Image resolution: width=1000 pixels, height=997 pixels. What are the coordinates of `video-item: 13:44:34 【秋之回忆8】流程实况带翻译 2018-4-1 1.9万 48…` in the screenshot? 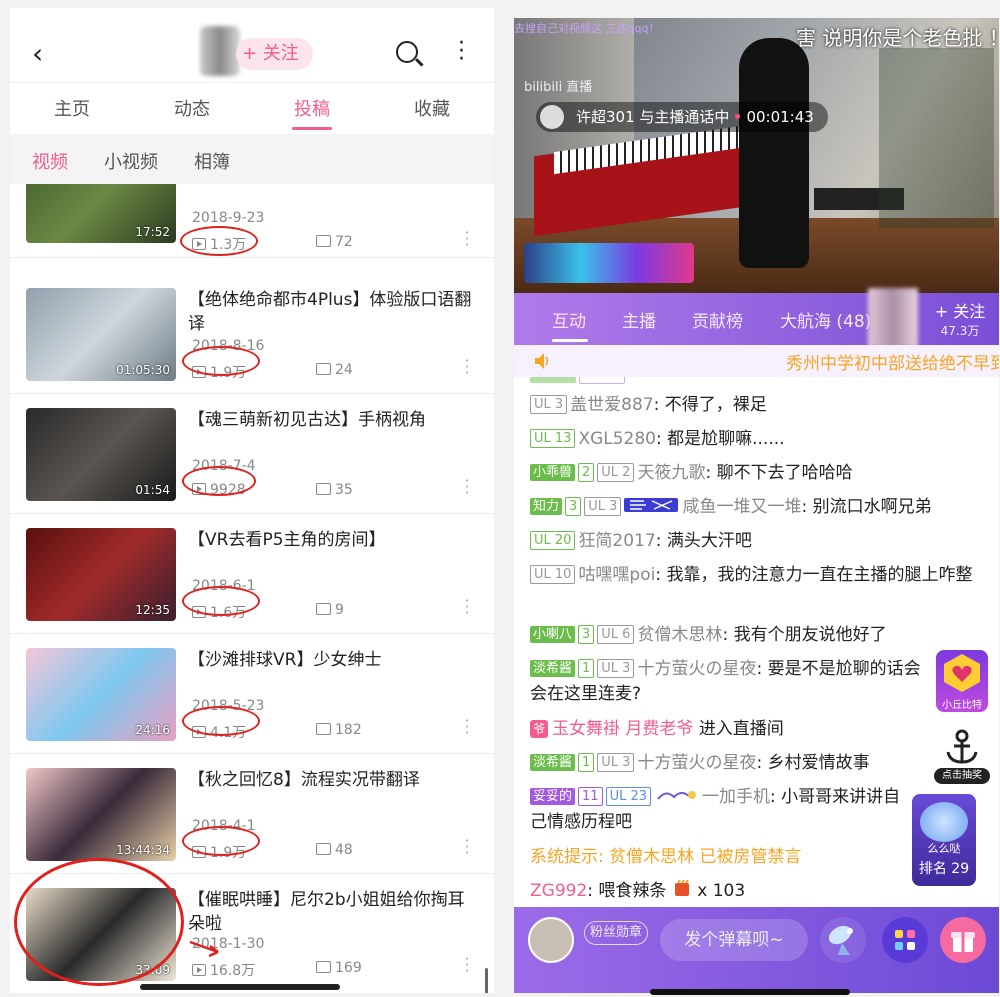 It's located at (252, 814).